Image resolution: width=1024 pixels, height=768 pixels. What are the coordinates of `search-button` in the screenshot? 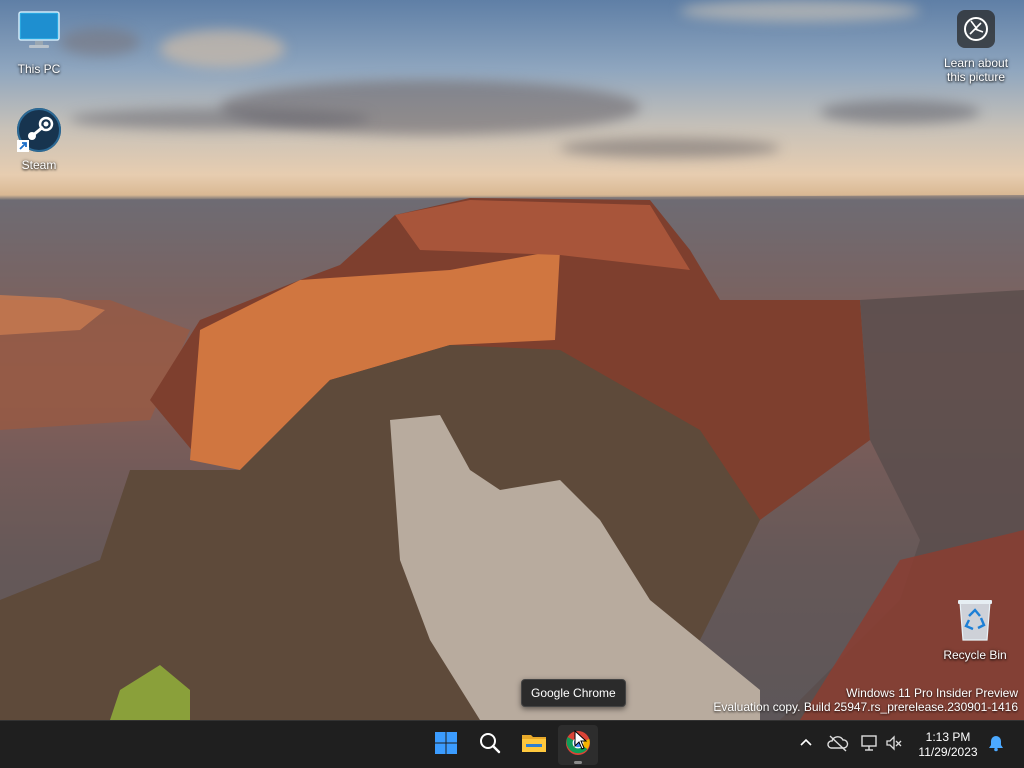 It's located at (490, 745).